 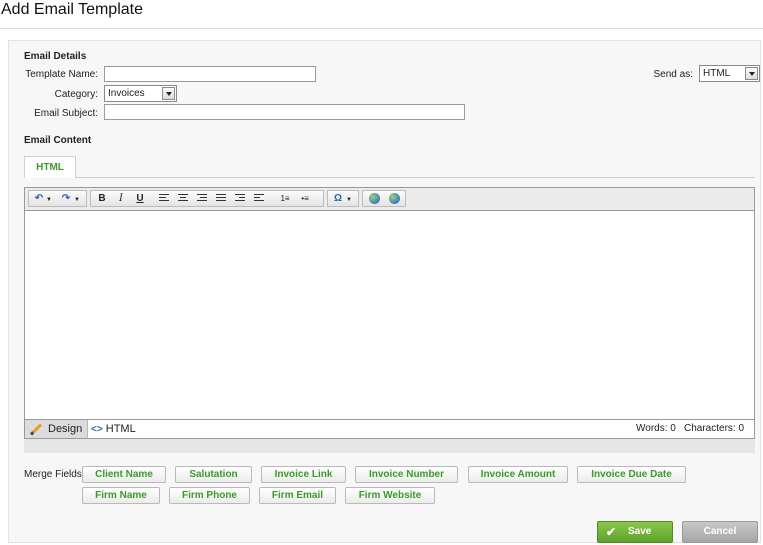 I want to click on check-icon: ✔, so click(x=611, y=532).